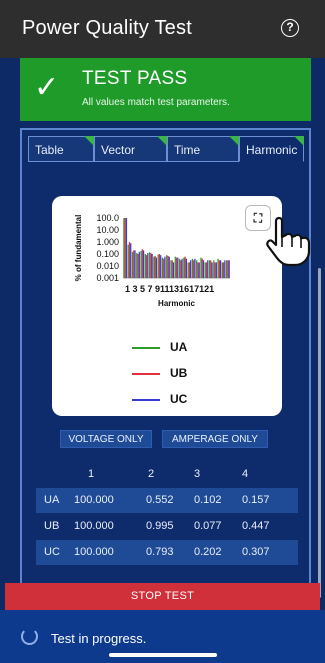 The height and width of the screenshot is (663, 325). What do you see at coordinates (107, 218) in the screenshot?
I see `y-tick-label: 100.0` at bounding box center [107, 218].